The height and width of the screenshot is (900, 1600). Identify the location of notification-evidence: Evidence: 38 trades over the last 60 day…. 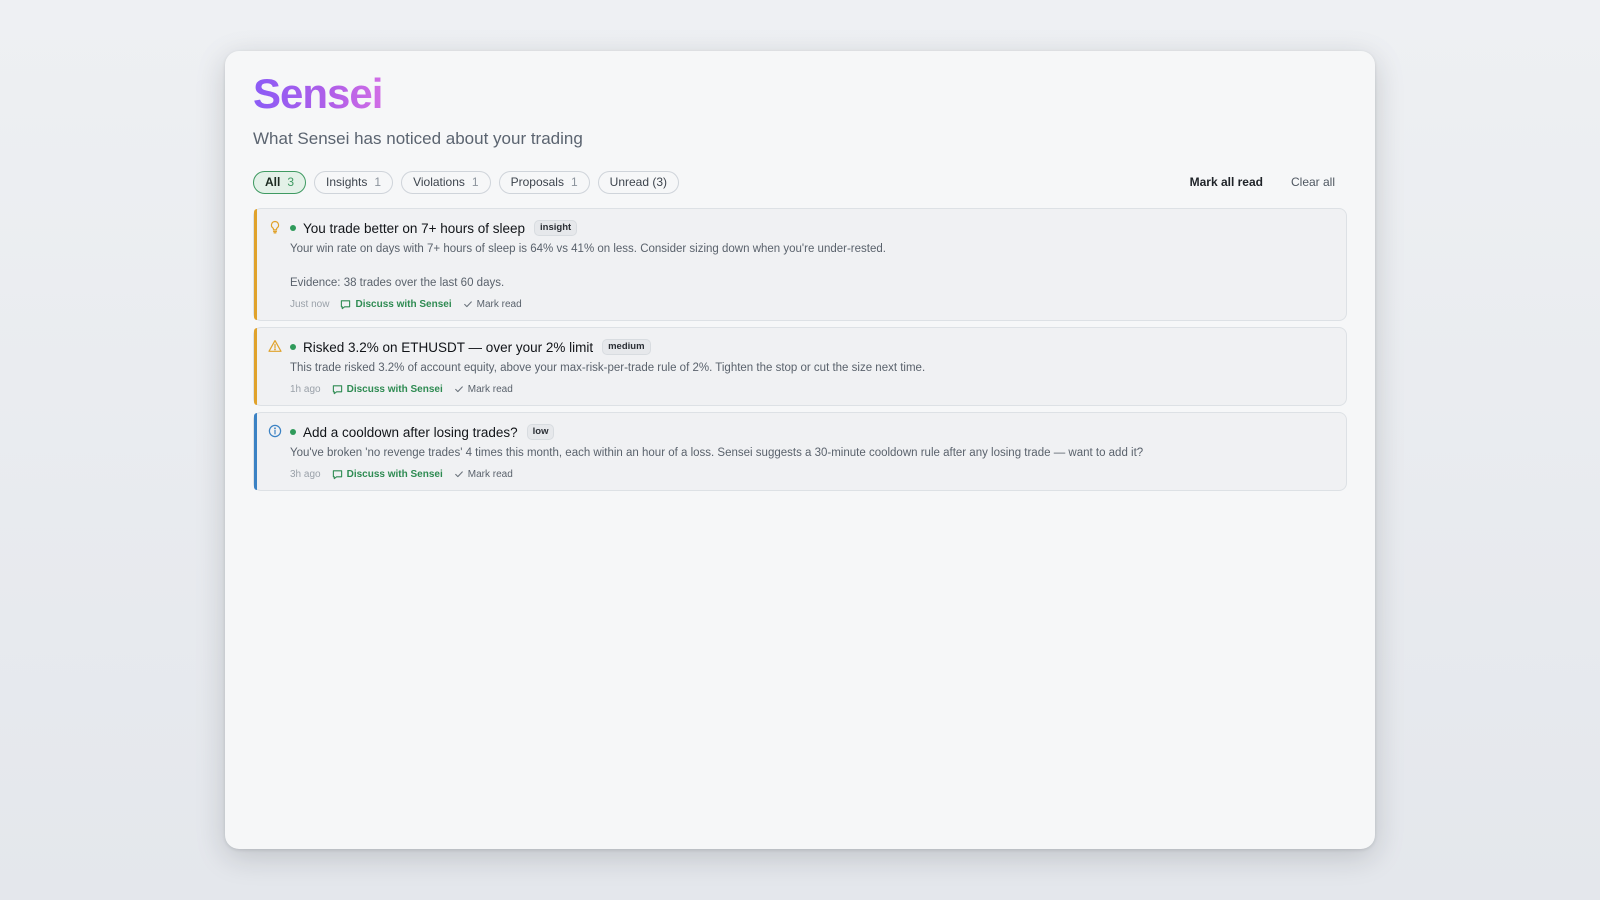
(397, 283).